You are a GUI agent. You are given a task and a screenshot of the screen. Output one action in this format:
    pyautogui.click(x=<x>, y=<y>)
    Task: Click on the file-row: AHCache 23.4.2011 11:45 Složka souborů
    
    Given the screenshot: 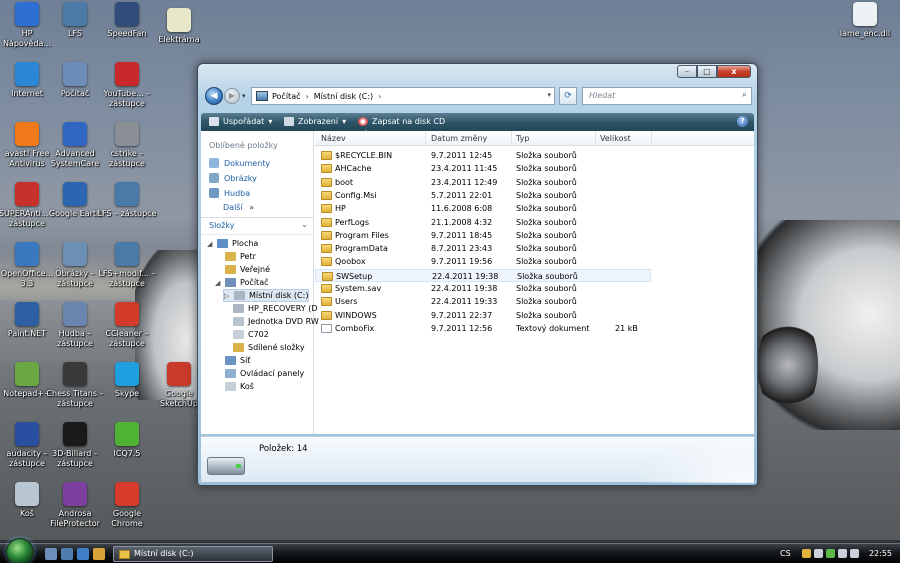 What is the action you would take?
    pyautogui.click(x=483, y=168)
    